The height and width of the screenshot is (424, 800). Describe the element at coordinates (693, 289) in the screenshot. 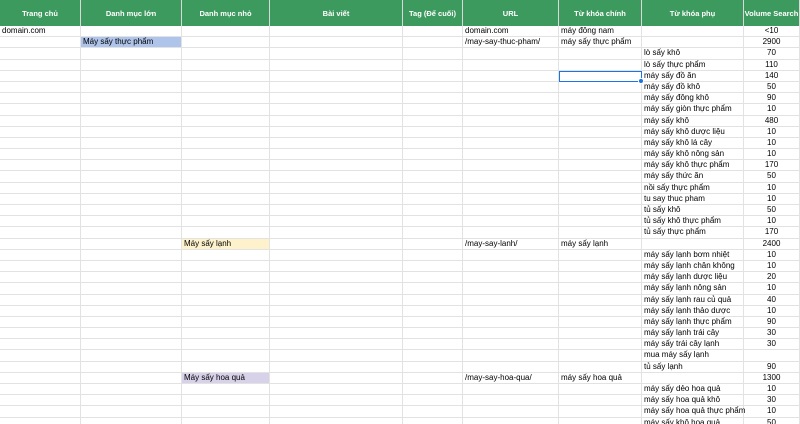

I see `cell-tu-khoa-phu: máy sấy lạnh nông sản` at that location.